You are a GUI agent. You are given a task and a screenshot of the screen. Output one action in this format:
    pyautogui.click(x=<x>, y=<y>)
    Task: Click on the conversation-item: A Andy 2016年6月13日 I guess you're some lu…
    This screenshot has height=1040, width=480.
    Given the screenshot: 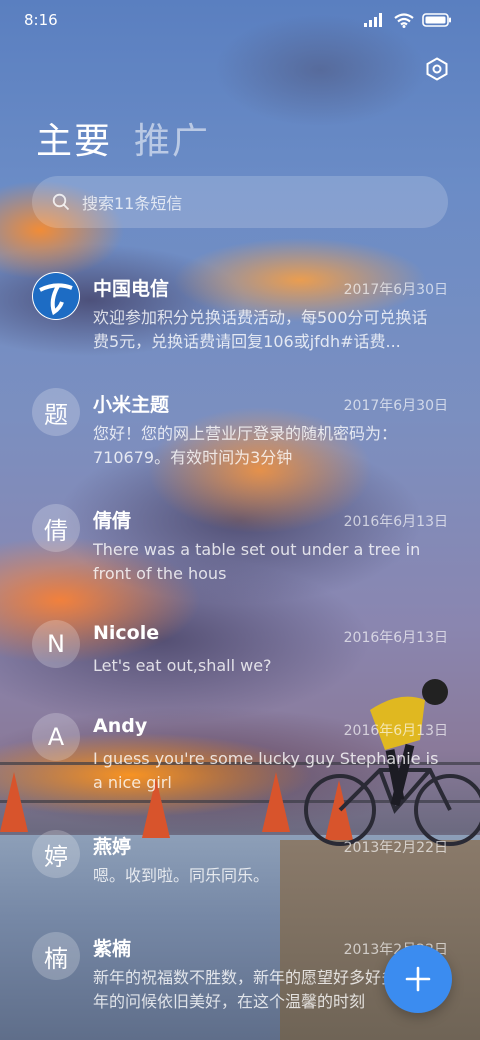 What is the action you would take?
    pyautogui.click(x=240, y=758)
    